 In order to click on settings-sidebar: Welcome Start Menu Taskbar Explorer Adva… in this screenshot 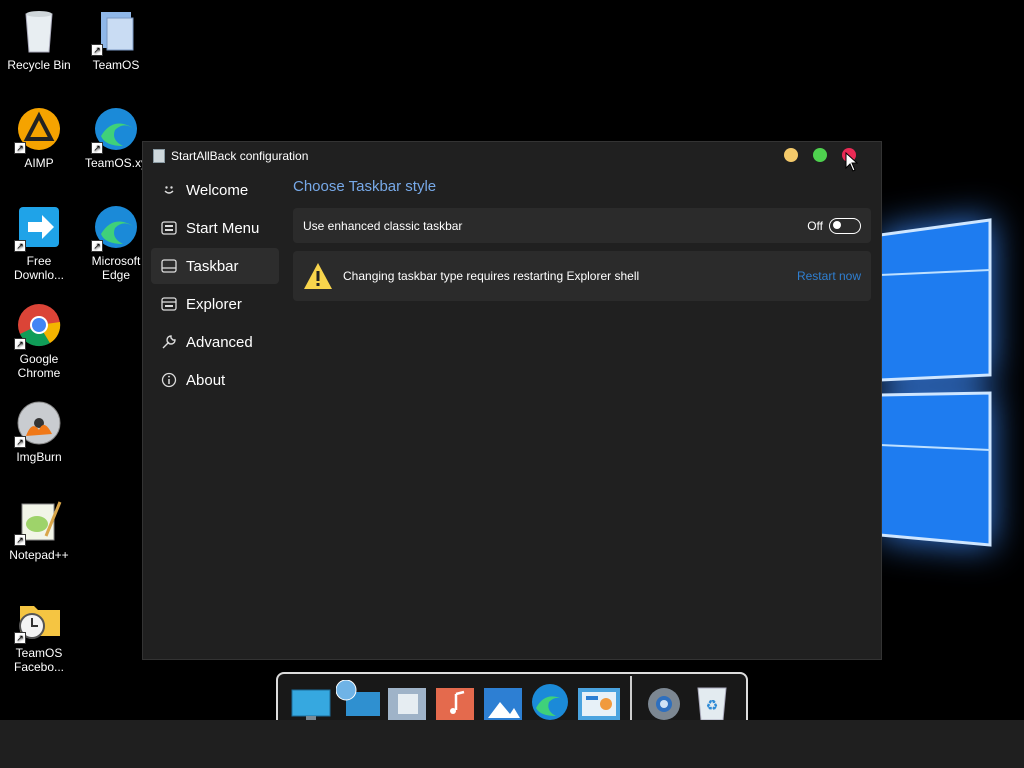, I will do `click(215, 286)`.